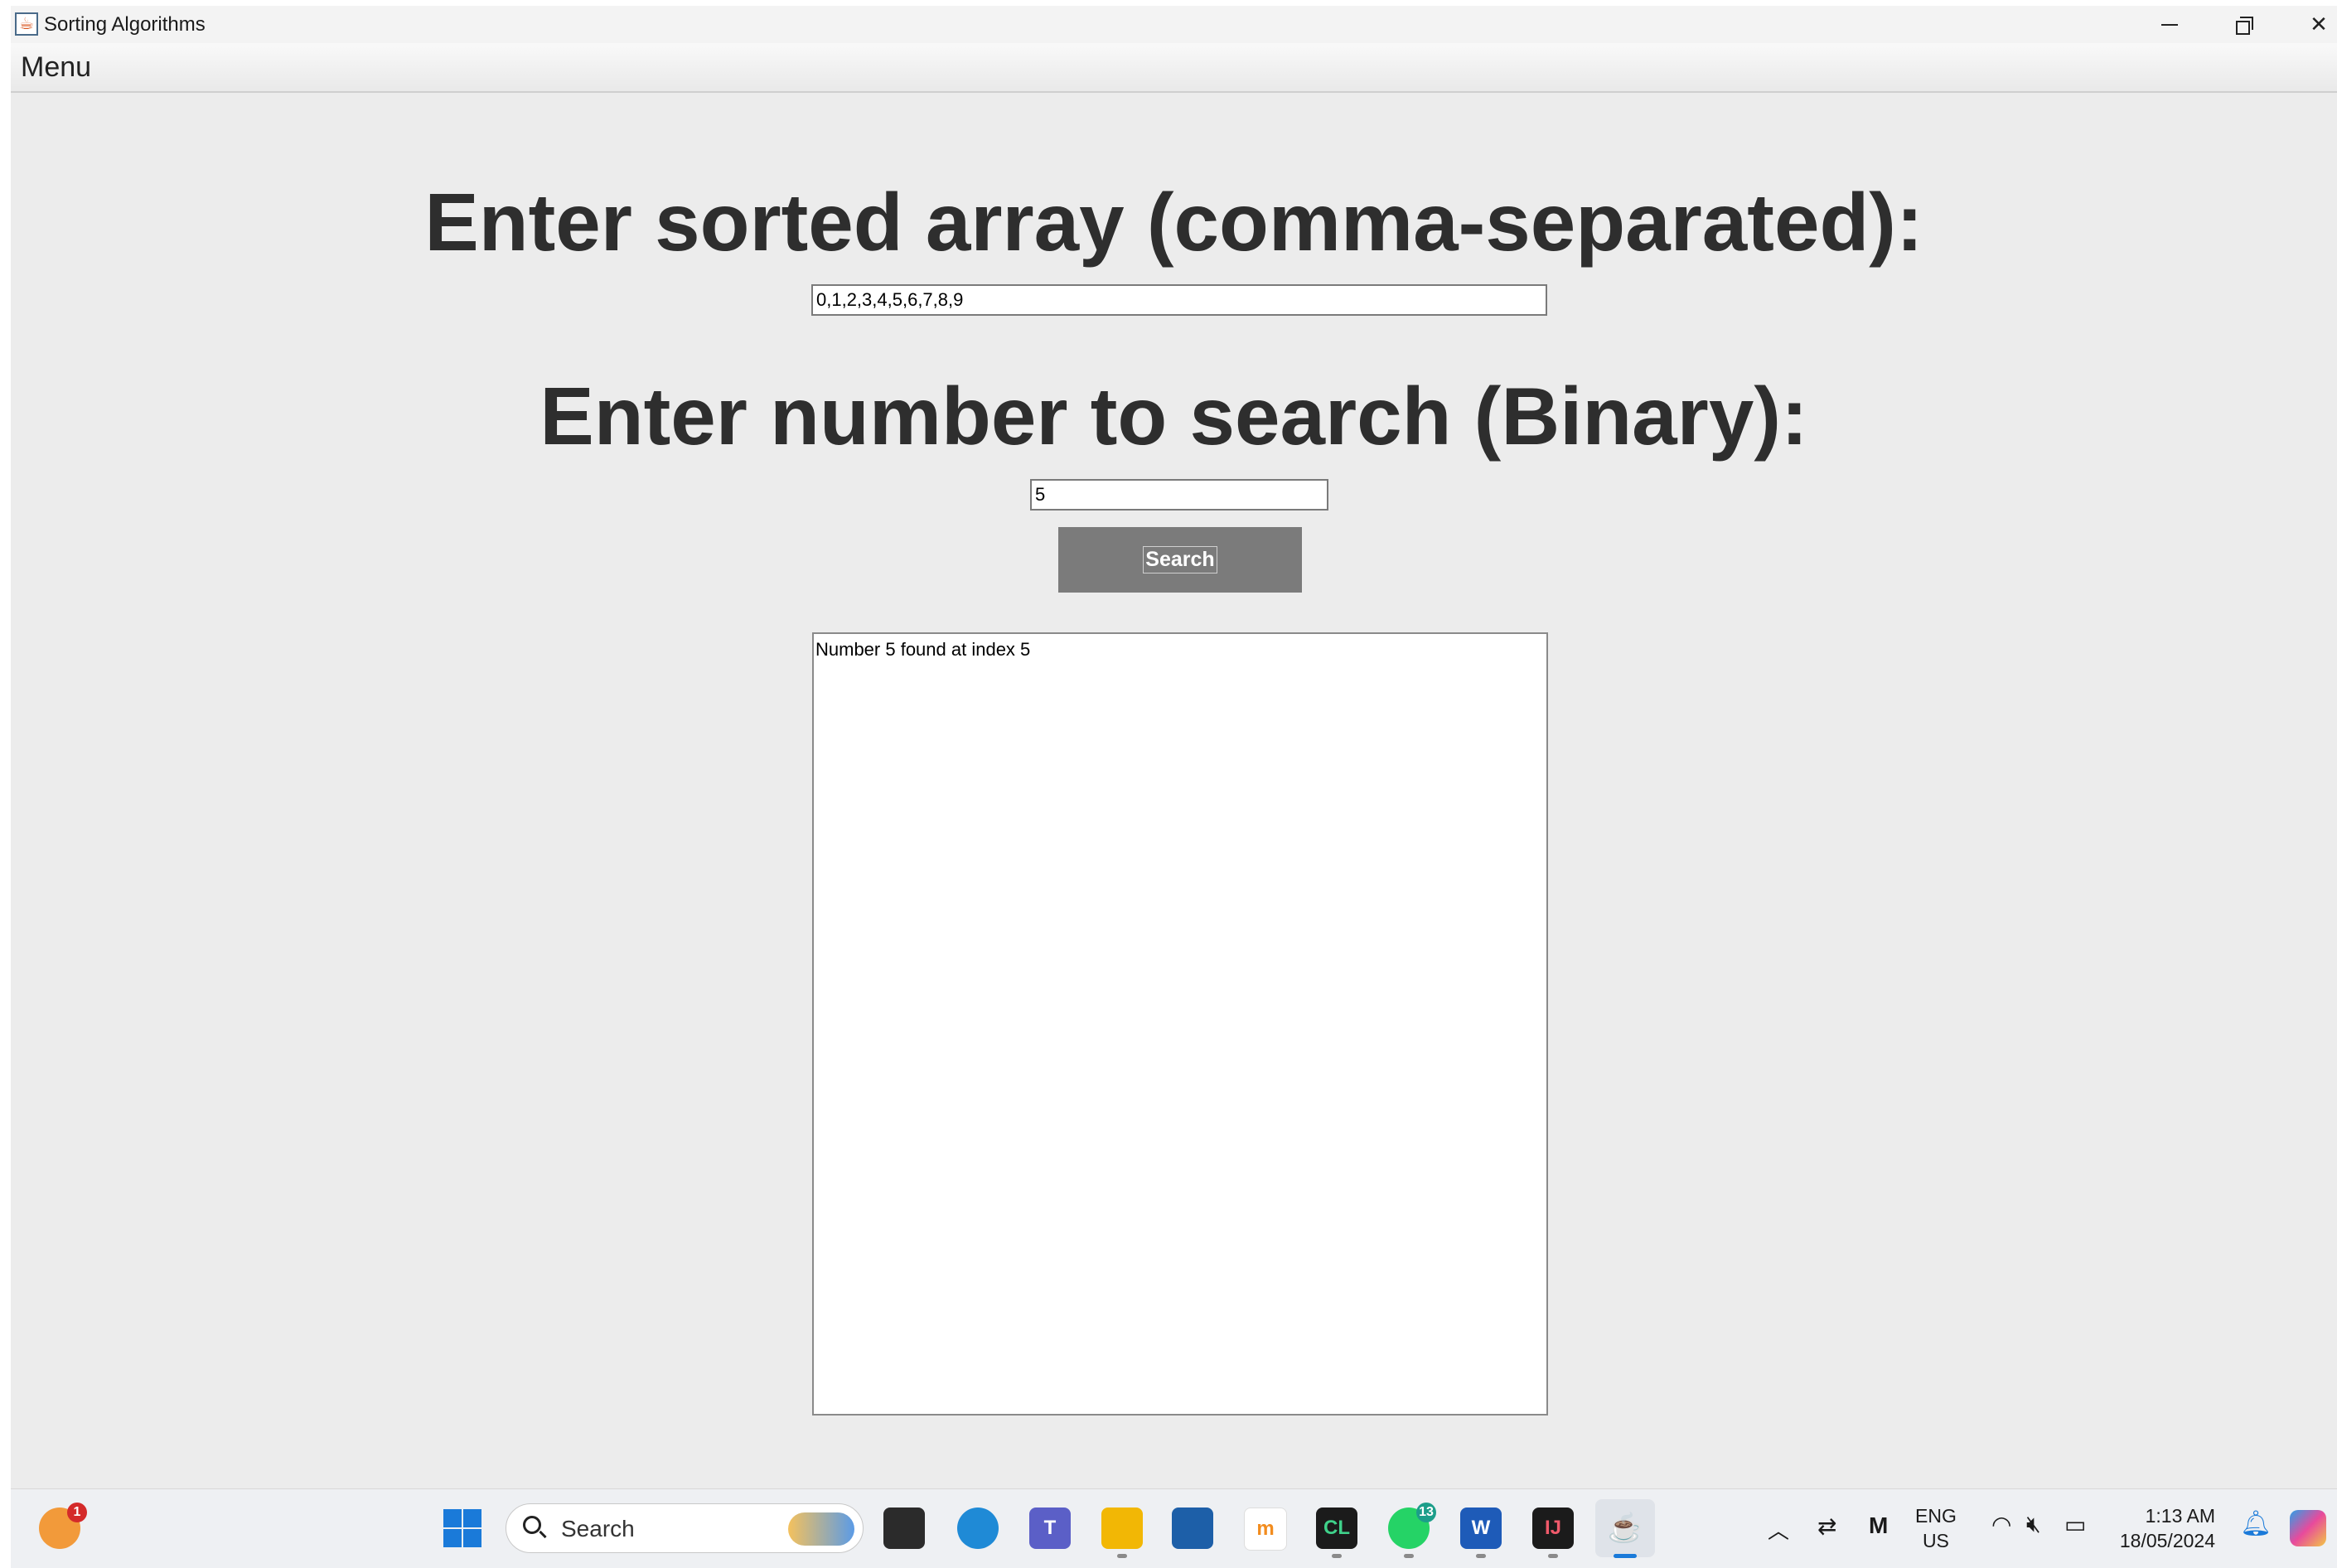  I want to click on word-label: W, so click(1481, 1528).